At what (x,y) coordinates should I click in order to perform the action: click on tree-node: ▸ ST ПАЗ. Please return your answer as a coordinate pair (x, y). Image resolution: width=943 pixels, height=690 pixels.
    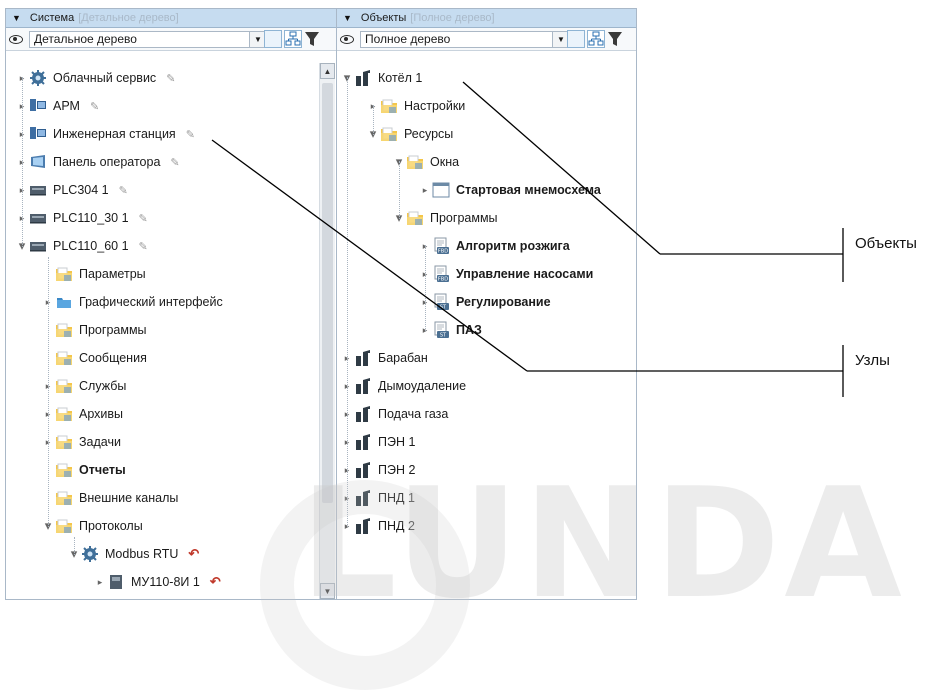
    Looking at the image, I should click on (450, 330).